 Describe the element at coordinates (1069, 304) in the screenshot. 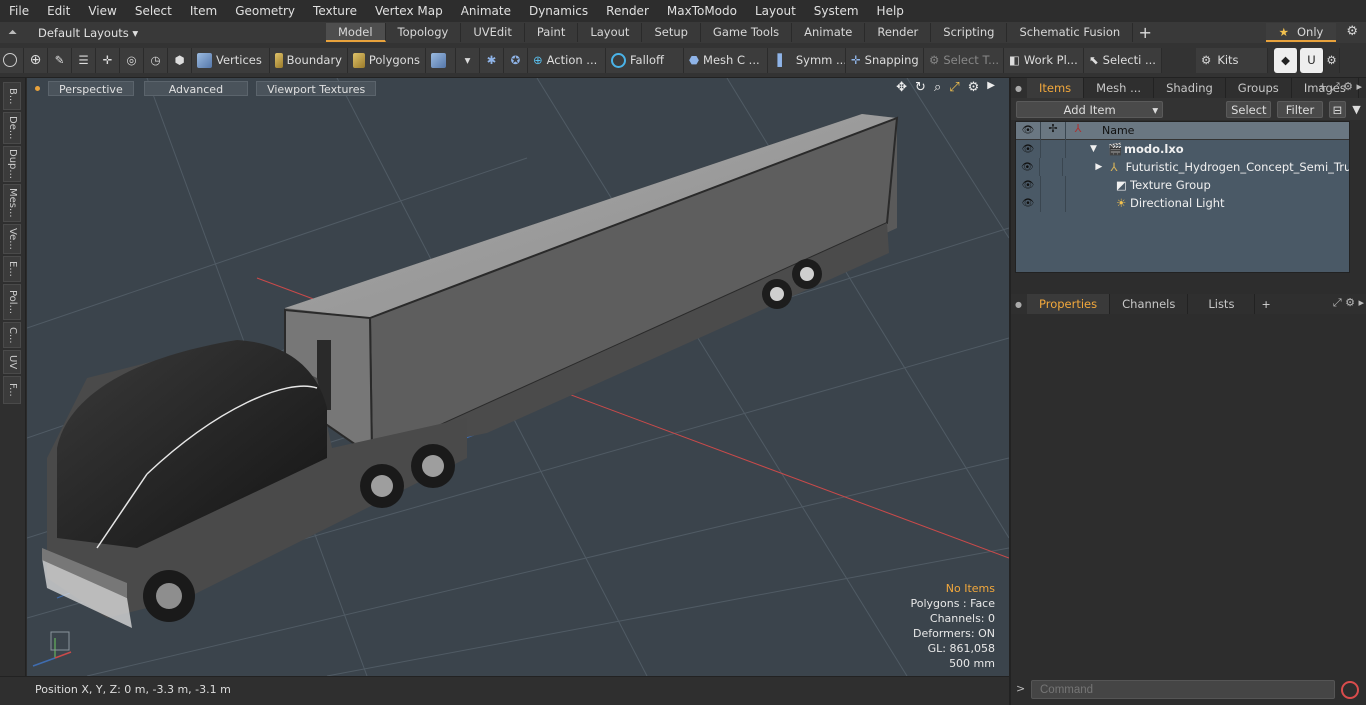

I see `tab-properties: Properties` at that location.